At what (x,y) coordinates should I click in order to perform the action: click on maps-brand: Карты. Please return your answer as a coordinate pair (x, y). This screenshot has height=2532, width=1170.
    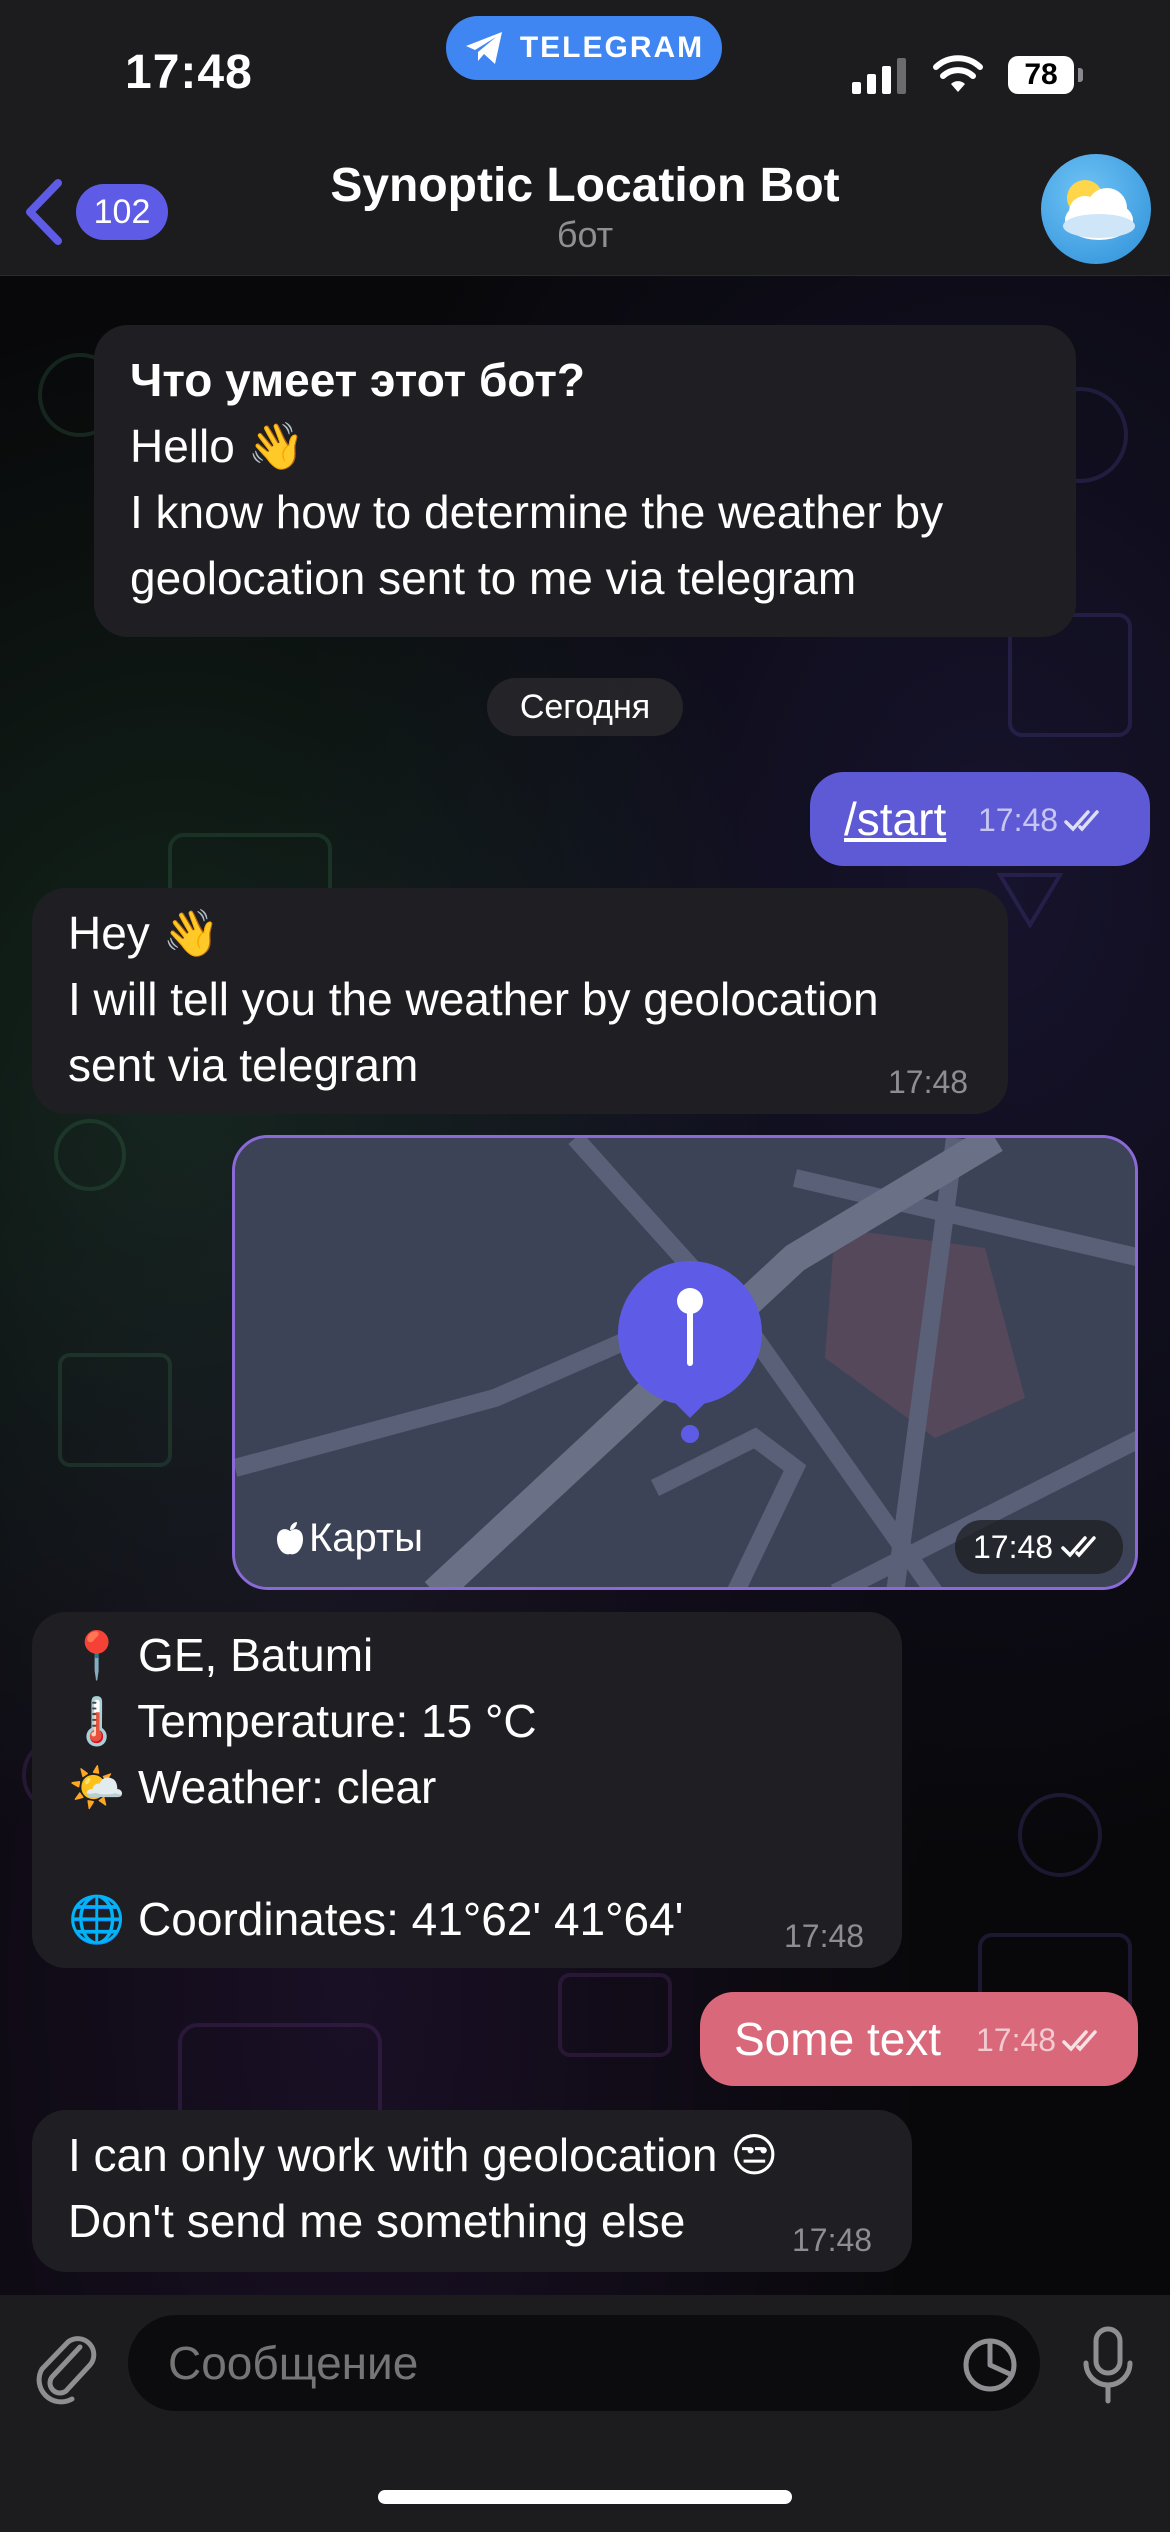
    Looking at the image, I should click on (349, 1538).